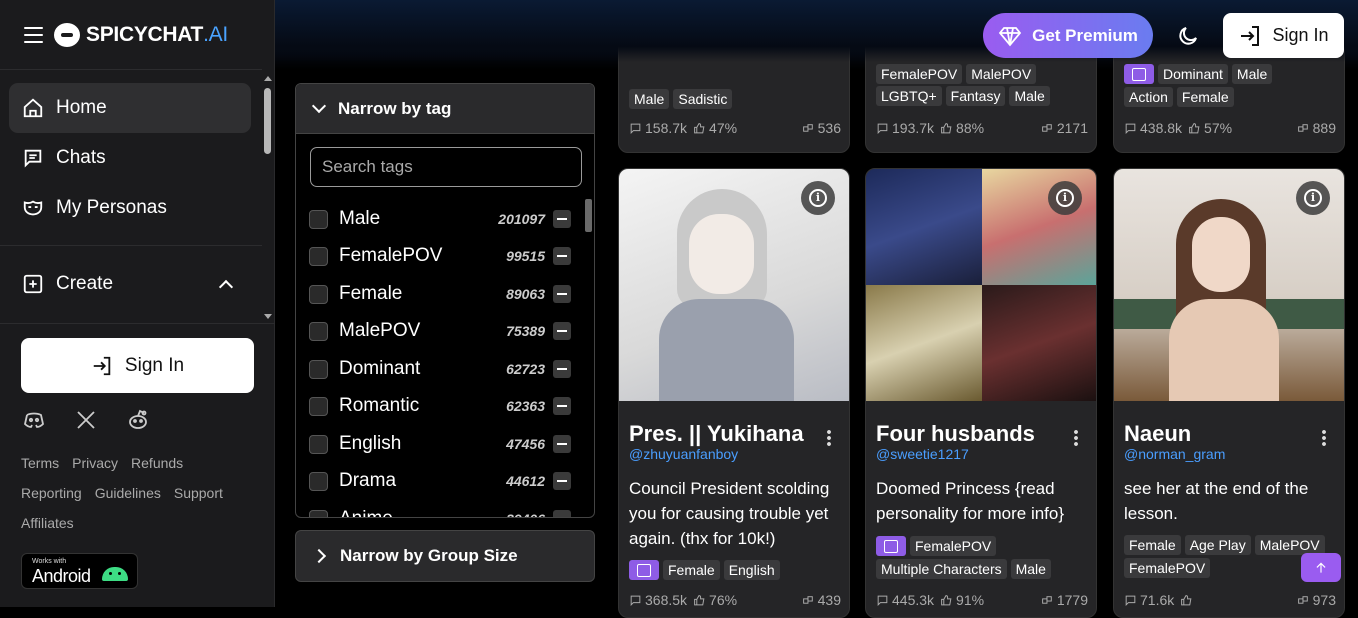 This screenshot has width=1358, height=618. Describe the element at coordinates (138, 420) in the screenshot. I see `reddit-icon` at that location.